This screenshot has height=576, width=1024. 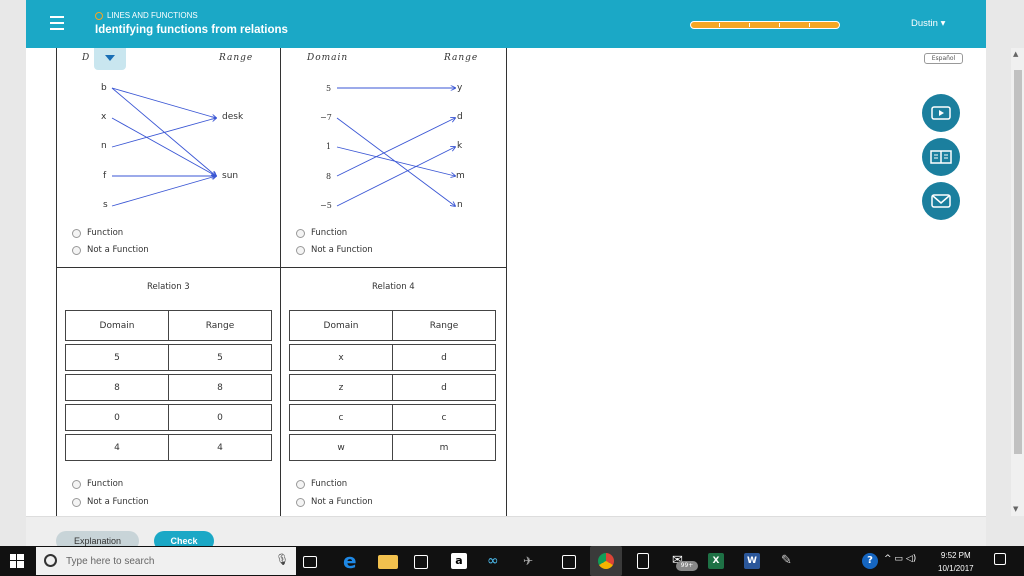 What do you see at coordinates (606, 561) in the screenshot?
I see `chrome-icon` at bounding box center [606, 561].